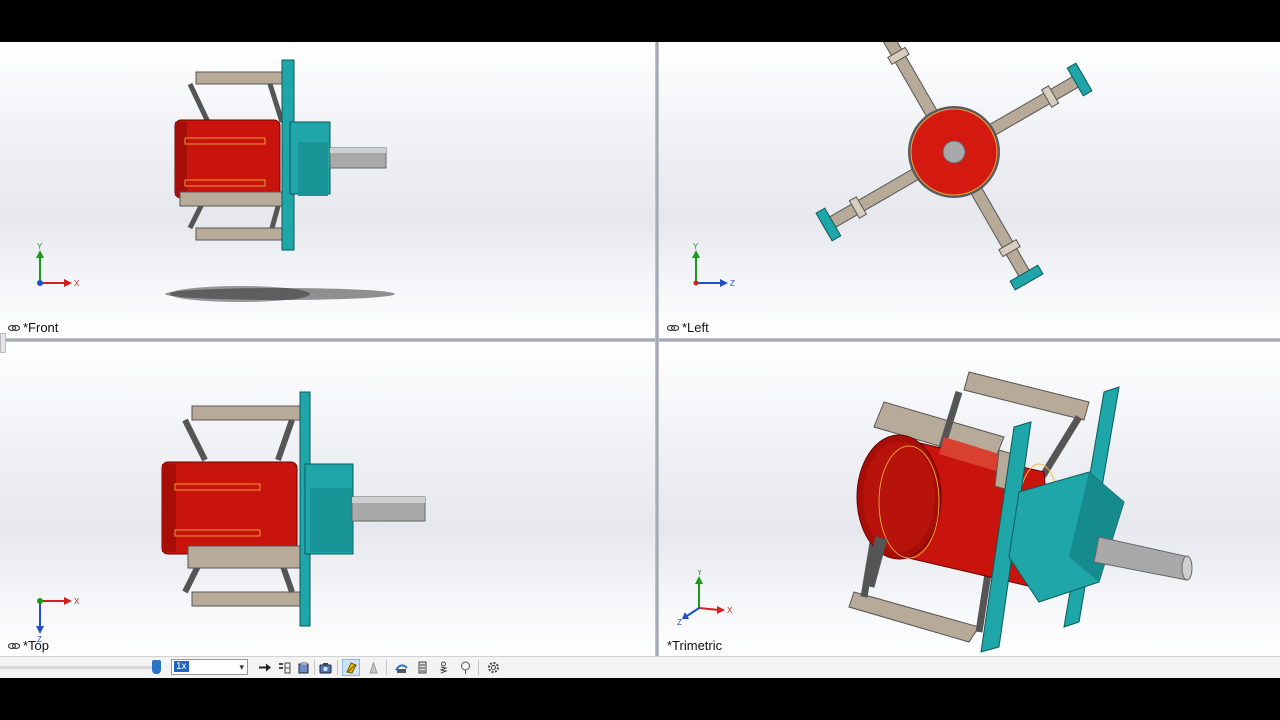 The width and height of the screenshot is (1280, 720). What do you see at coordinates (284, 667) in the screenshot?
I see `step-icon` at bounding box center [284, 667].